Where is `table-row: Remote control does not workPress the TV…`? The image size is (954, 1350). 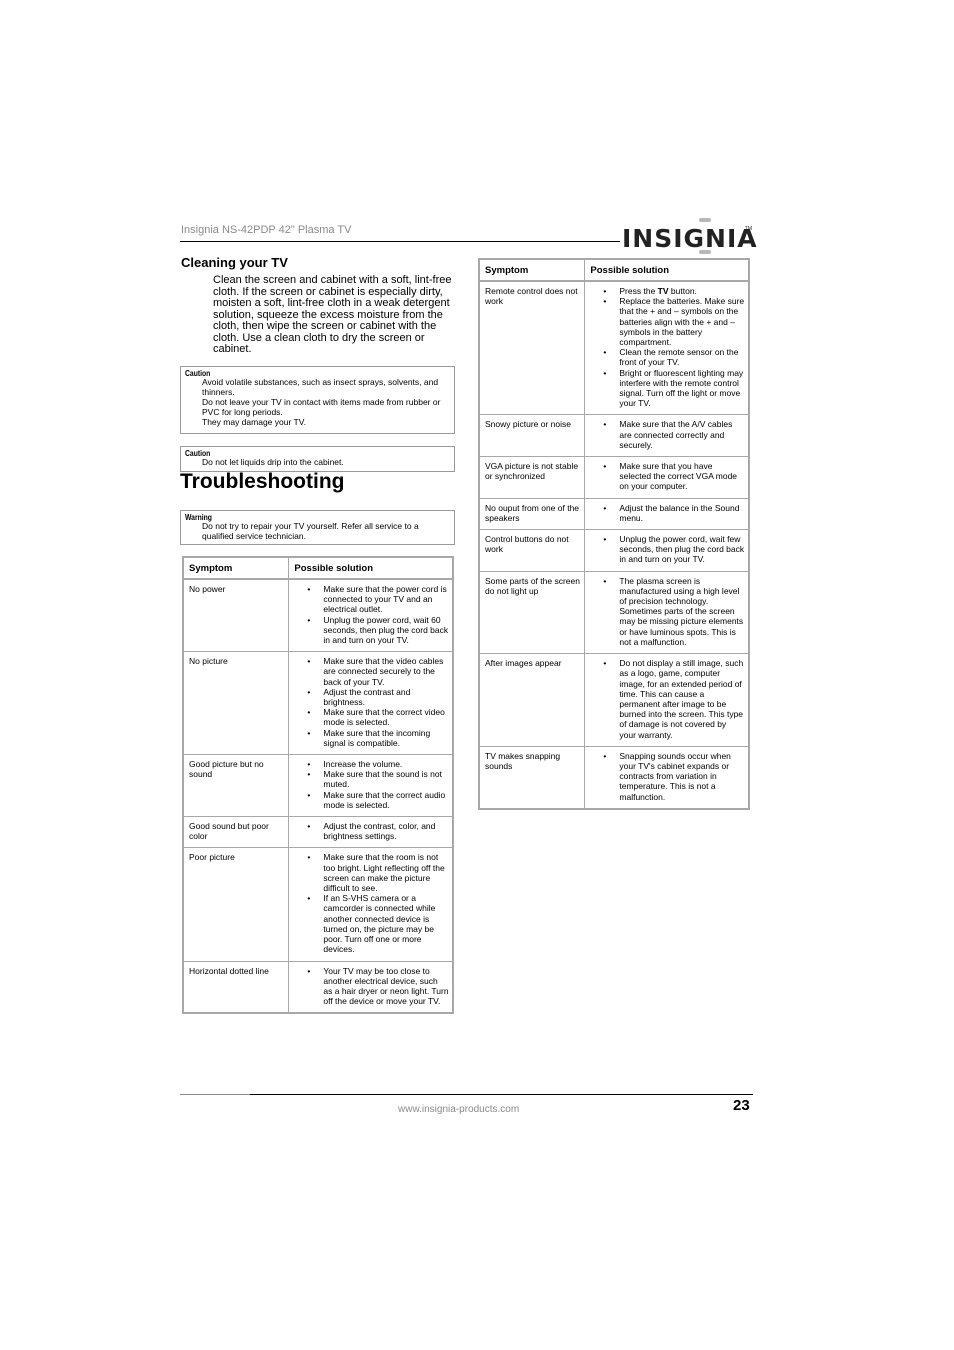
table-row: Remote control does not workPress the TV… is located at coordinates (614, 348).